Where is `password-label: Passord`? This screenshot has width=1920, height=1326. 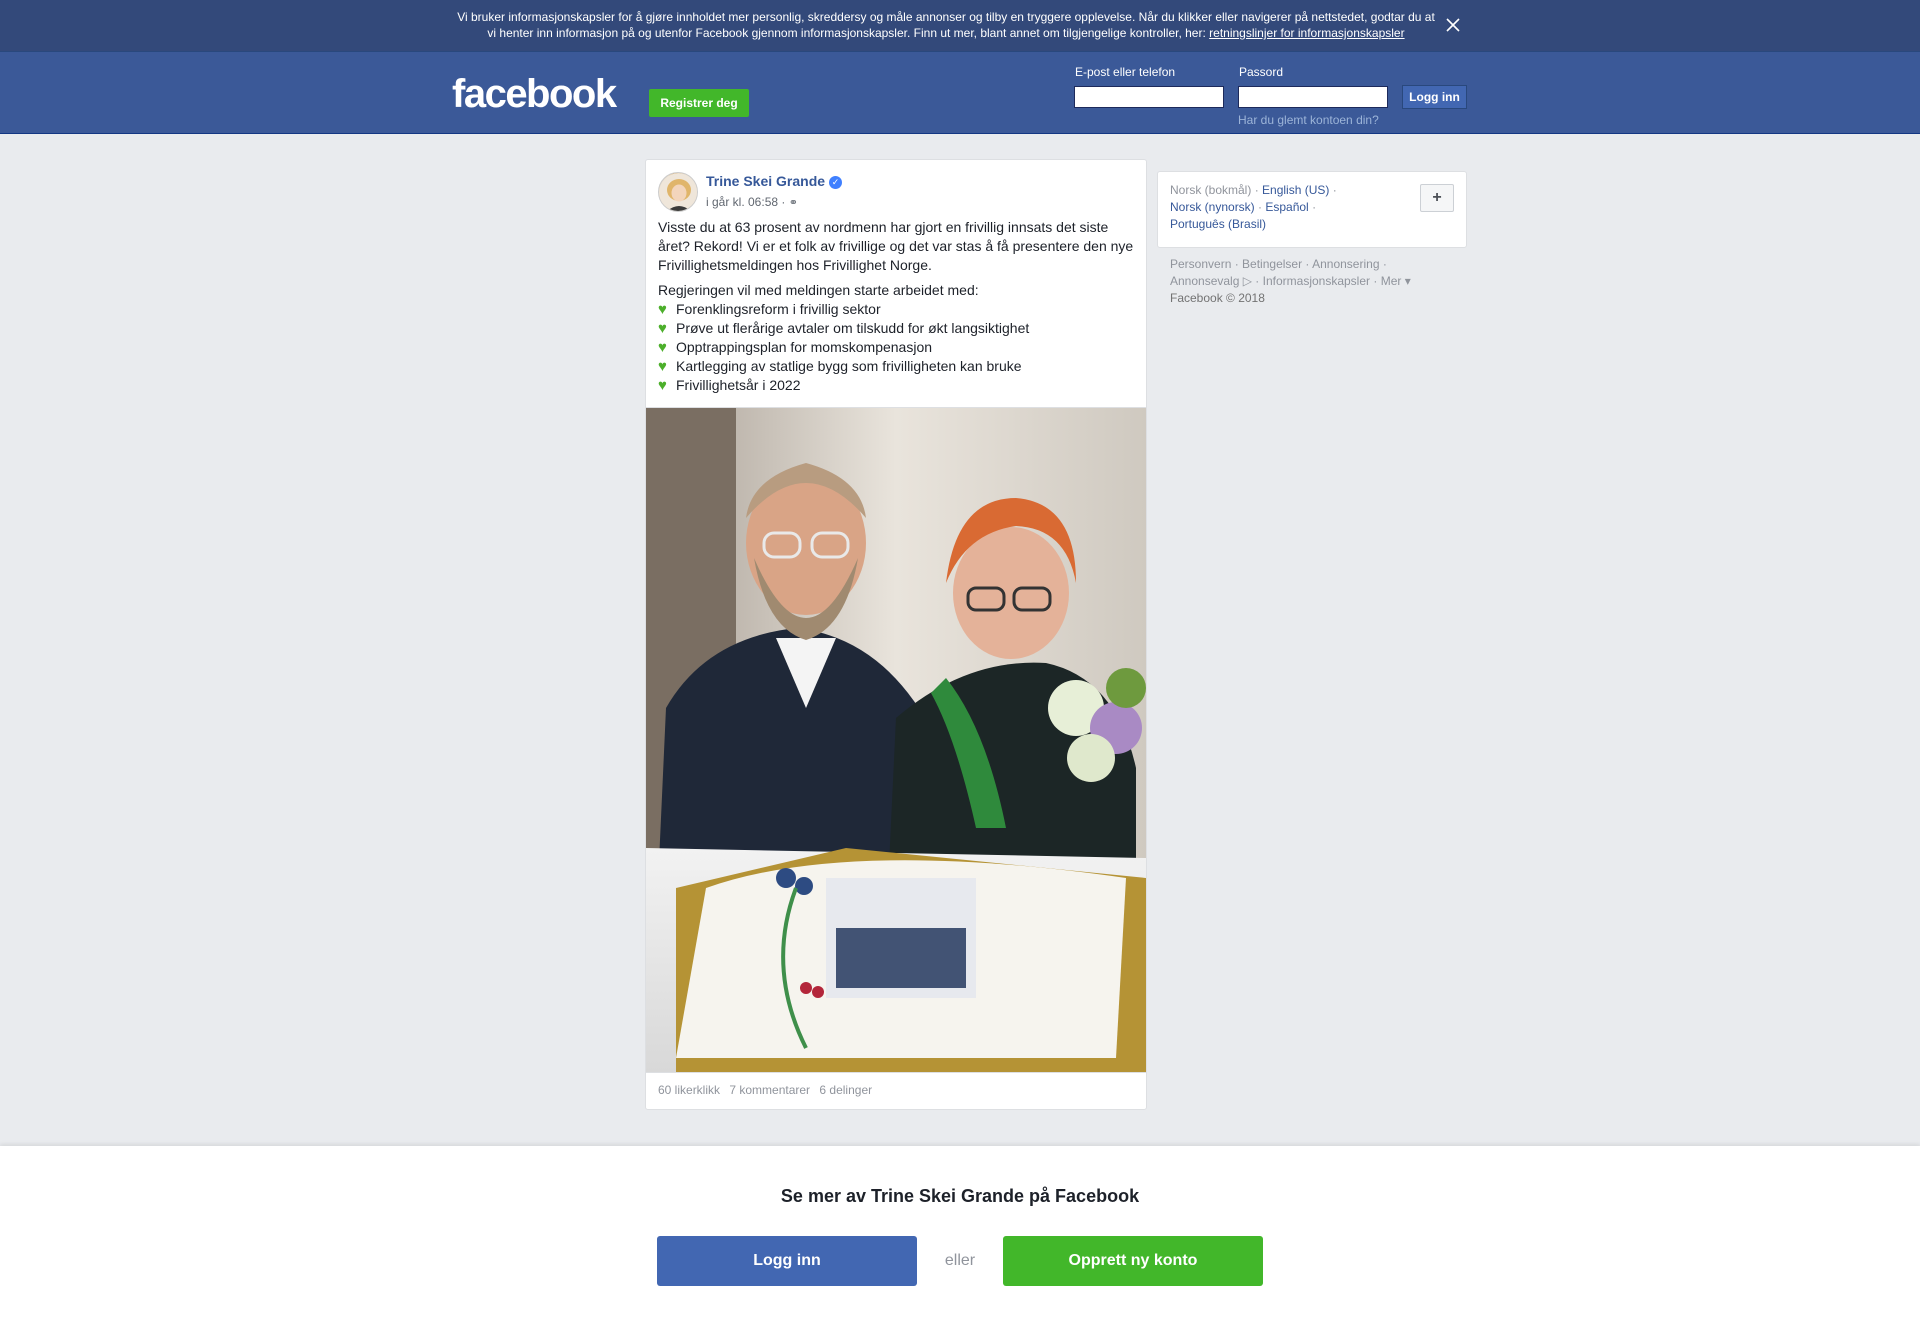 password-label: Passord is located at coordinates (1261, 72).